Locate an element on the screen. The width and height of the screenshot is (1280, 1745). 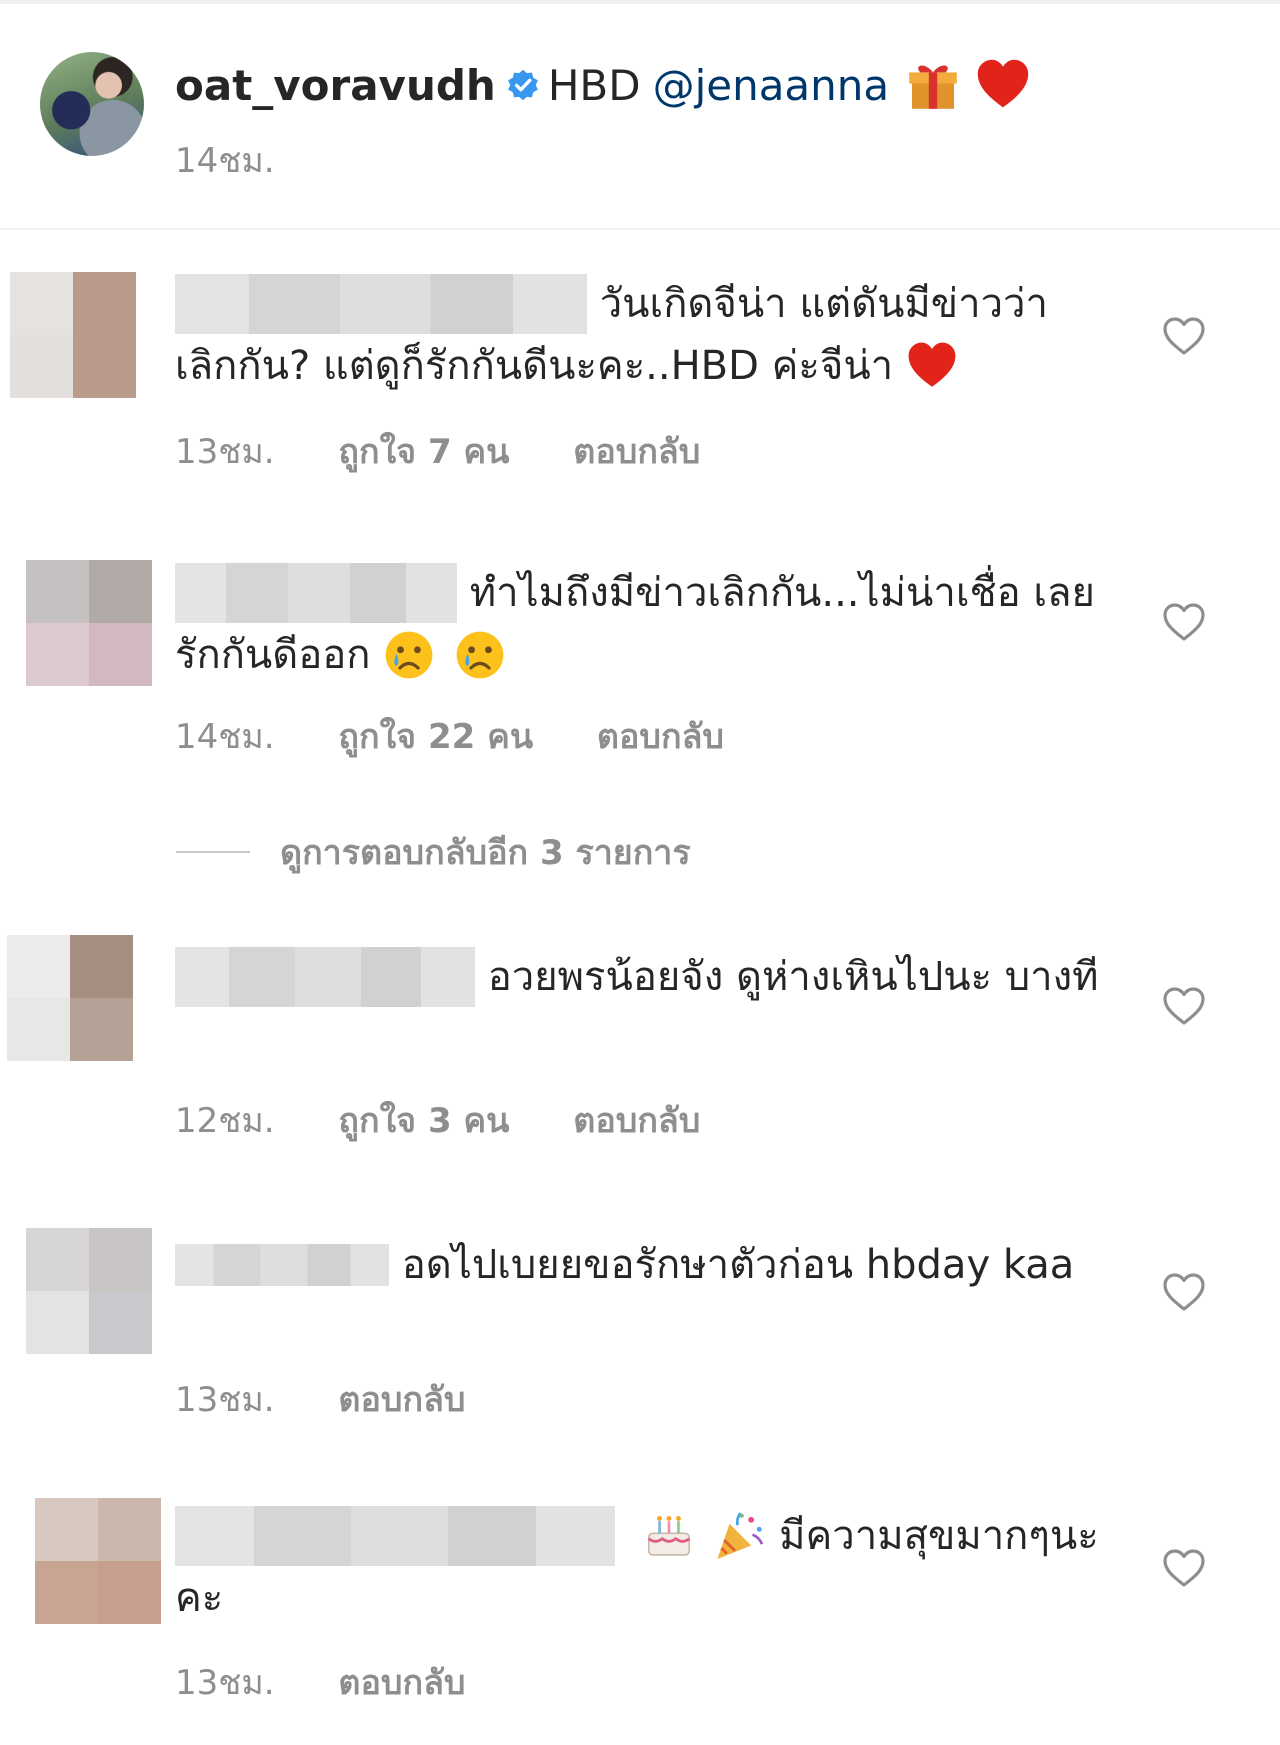
party-popper-emoji-icon is located at coordinates (739, 1536).